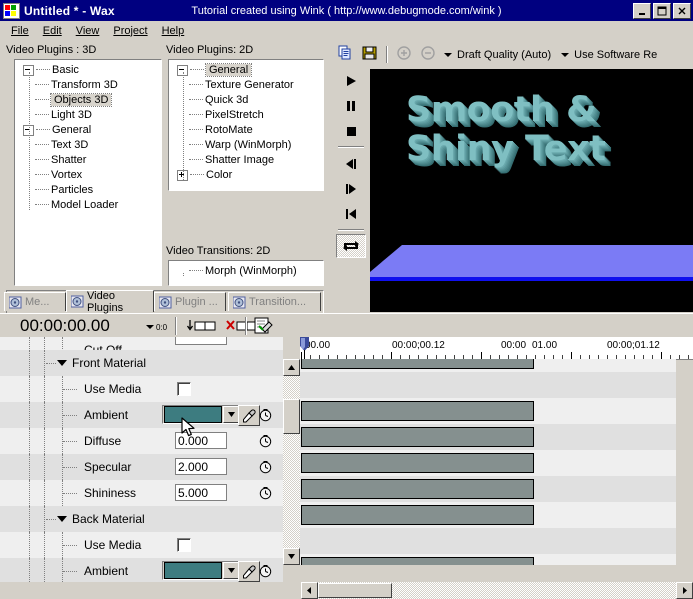 The width and height of the screenshot is (693, 599). I want to click on tree-transition-item: Morph (WinMorph), so click(246, 271).